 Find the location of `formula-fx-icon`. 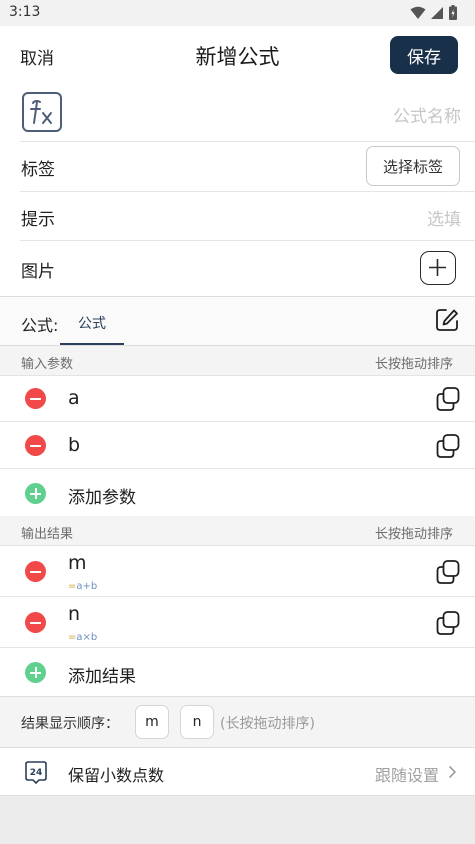

formula-fx-icon is located at coordinates (42, 112).